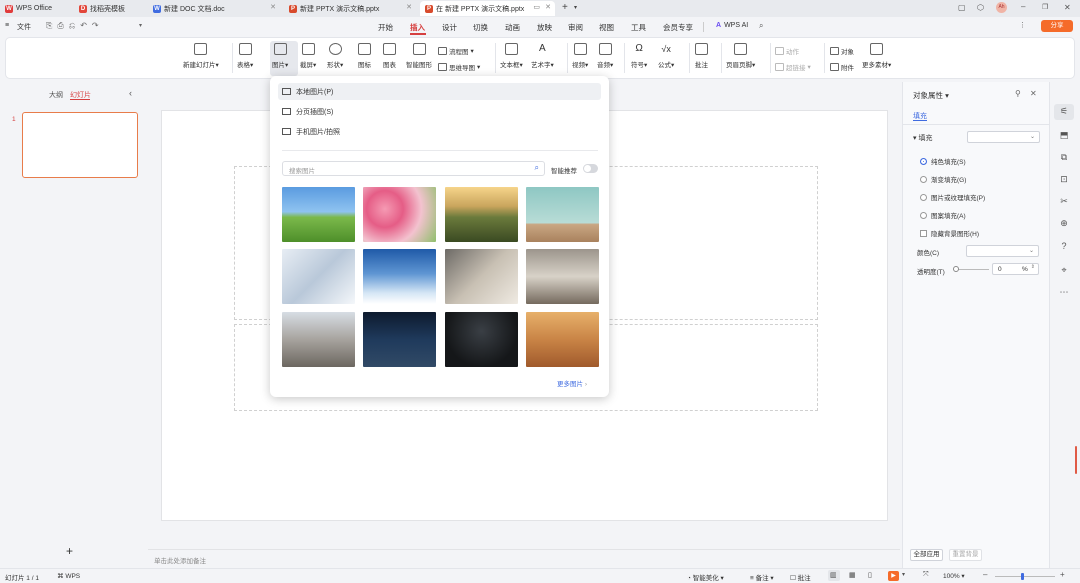 The image size is (1080, 583). What do you see at coordinates (740, 56) in the screenshot?
I see `header-footer-button: 页眉页脚▾` at bounding box center [740, 56].